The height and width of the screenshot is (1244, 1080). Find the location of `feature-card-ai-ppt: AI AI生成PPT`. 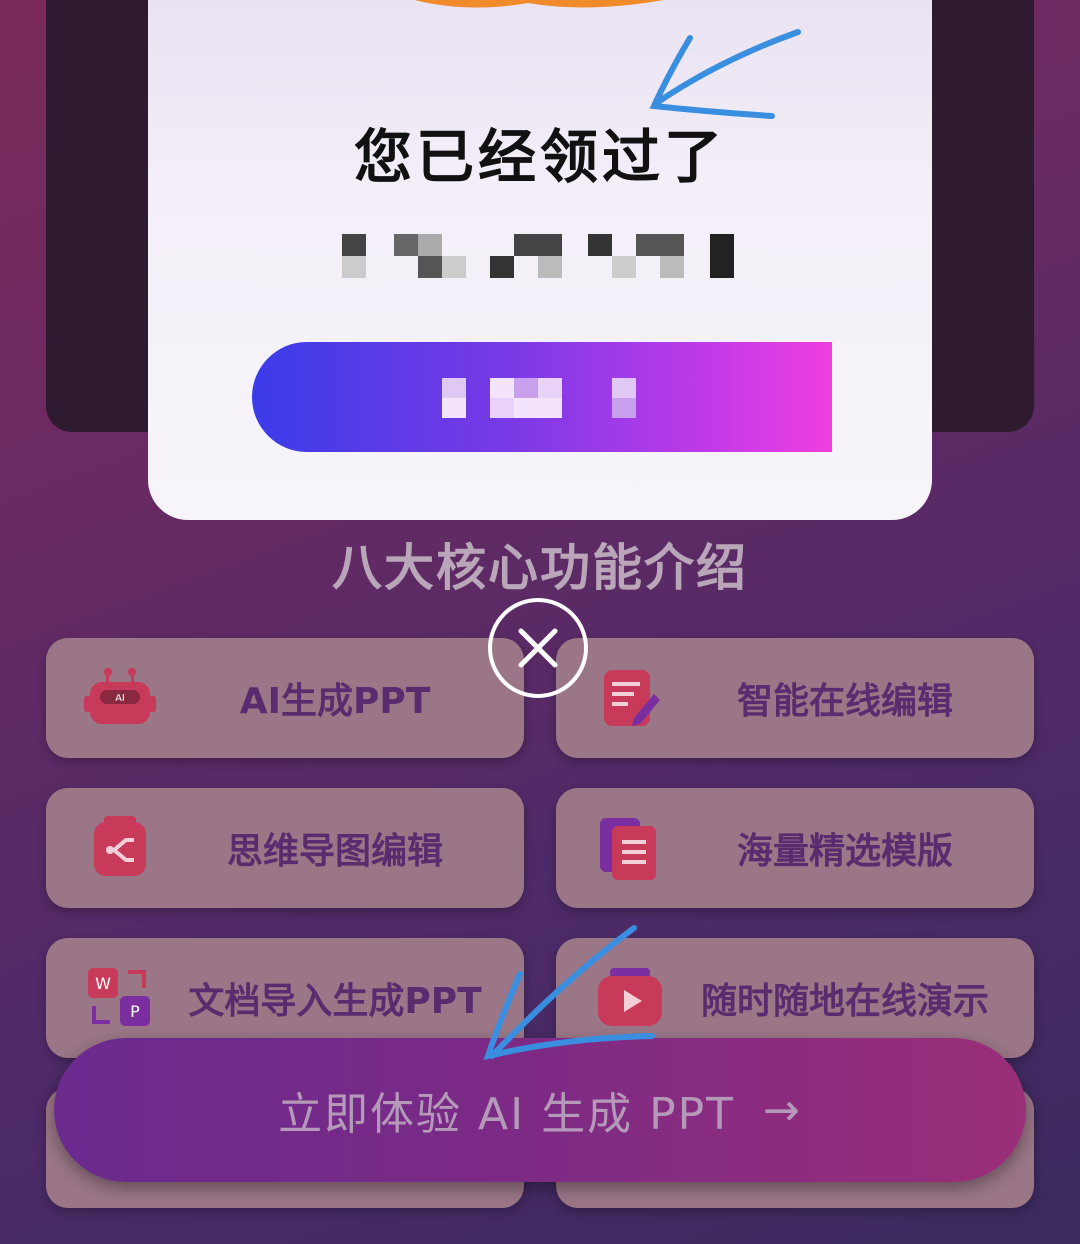

feature-card-ai-ppt: AI AI生成PPT is located at coordinates (285, 698).